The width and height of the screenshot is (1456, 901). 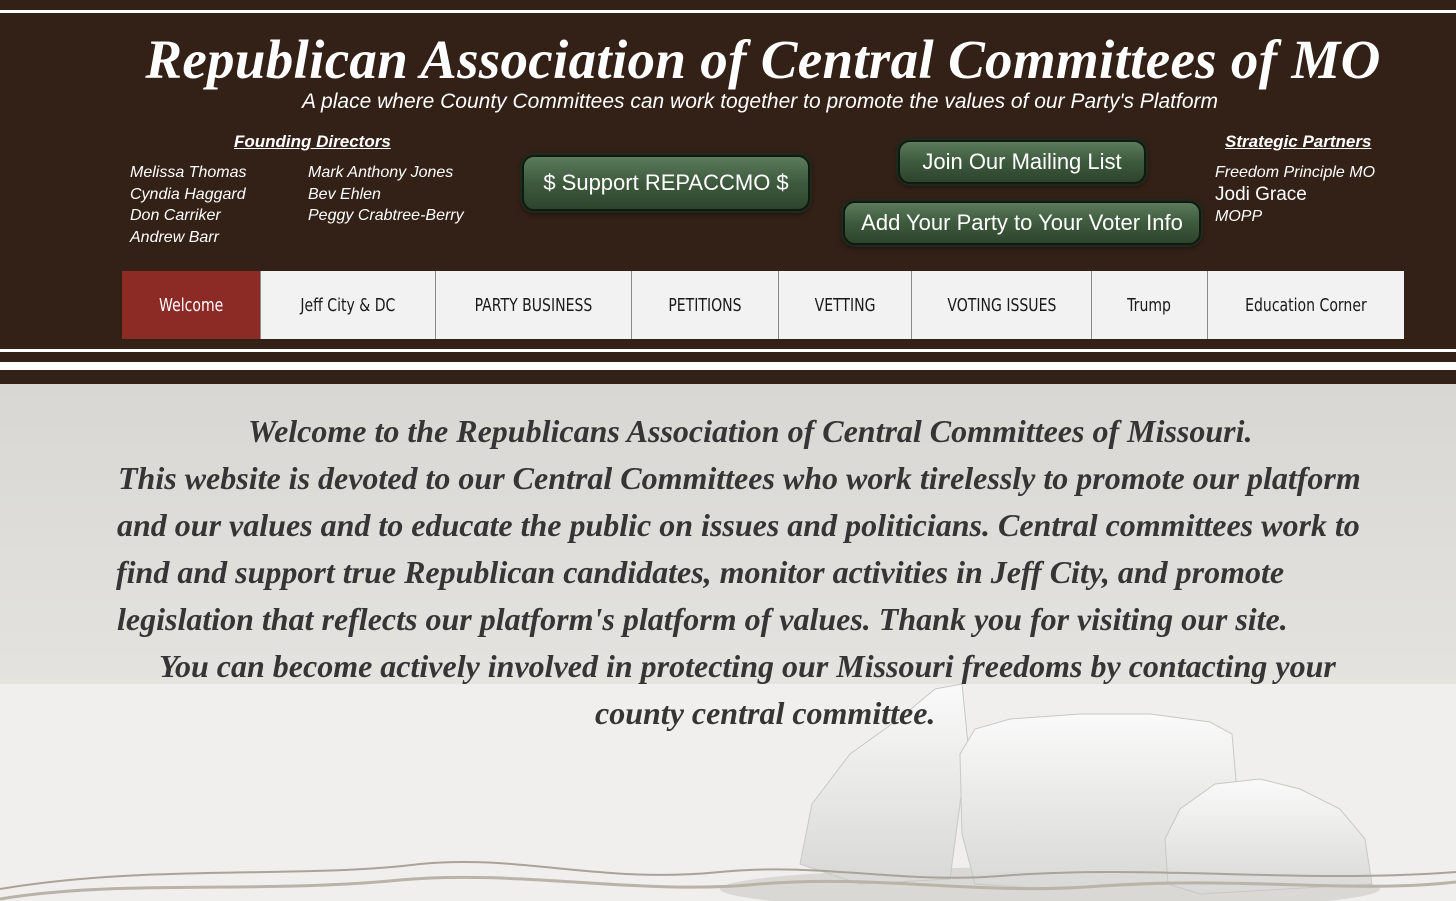 I want to click on nav-item-voting-issues: VOTING ISSUES, so click(x=1002, y=305).